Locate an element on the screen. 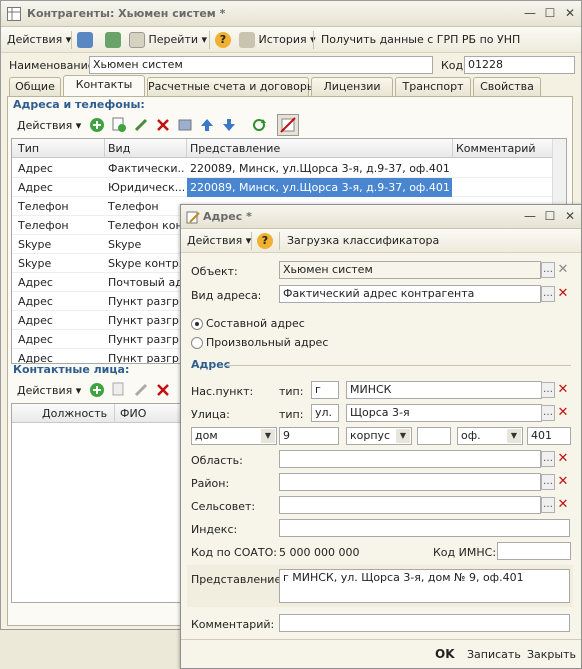 This screenshot has width=582, height=669. goto-menu-button: Перейти ▾ is located at coordinates (168, 40).